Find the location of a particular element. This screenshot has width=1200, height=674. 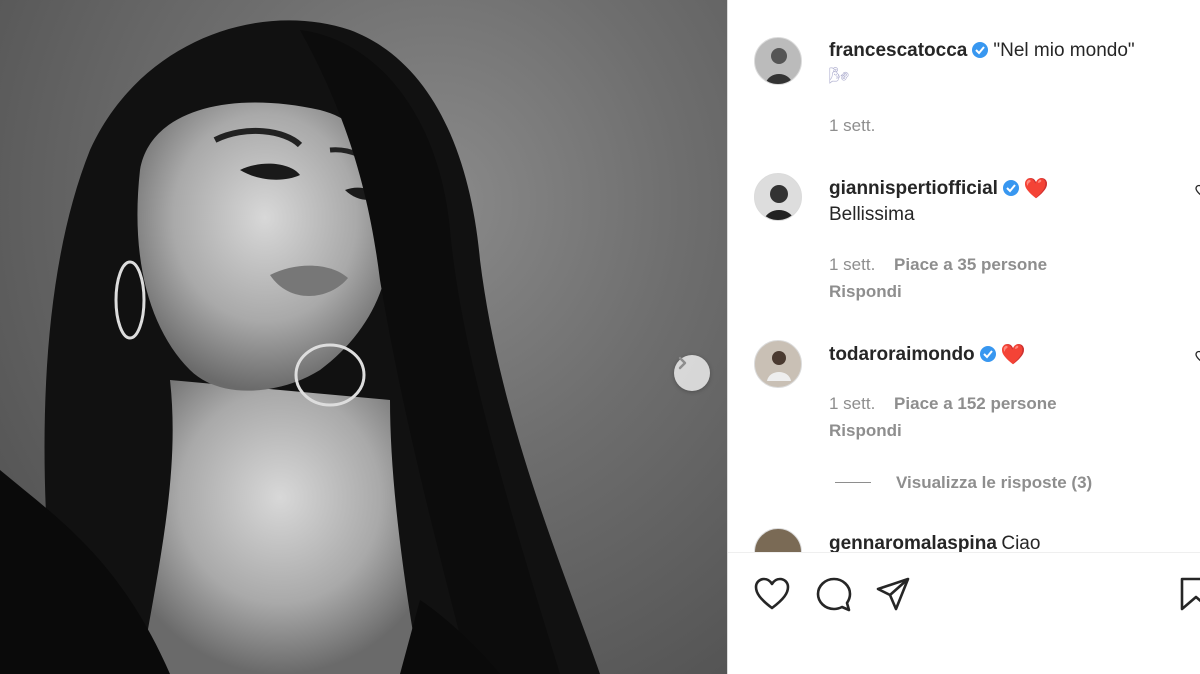

author-avatar is located at coordinates (778, 61).